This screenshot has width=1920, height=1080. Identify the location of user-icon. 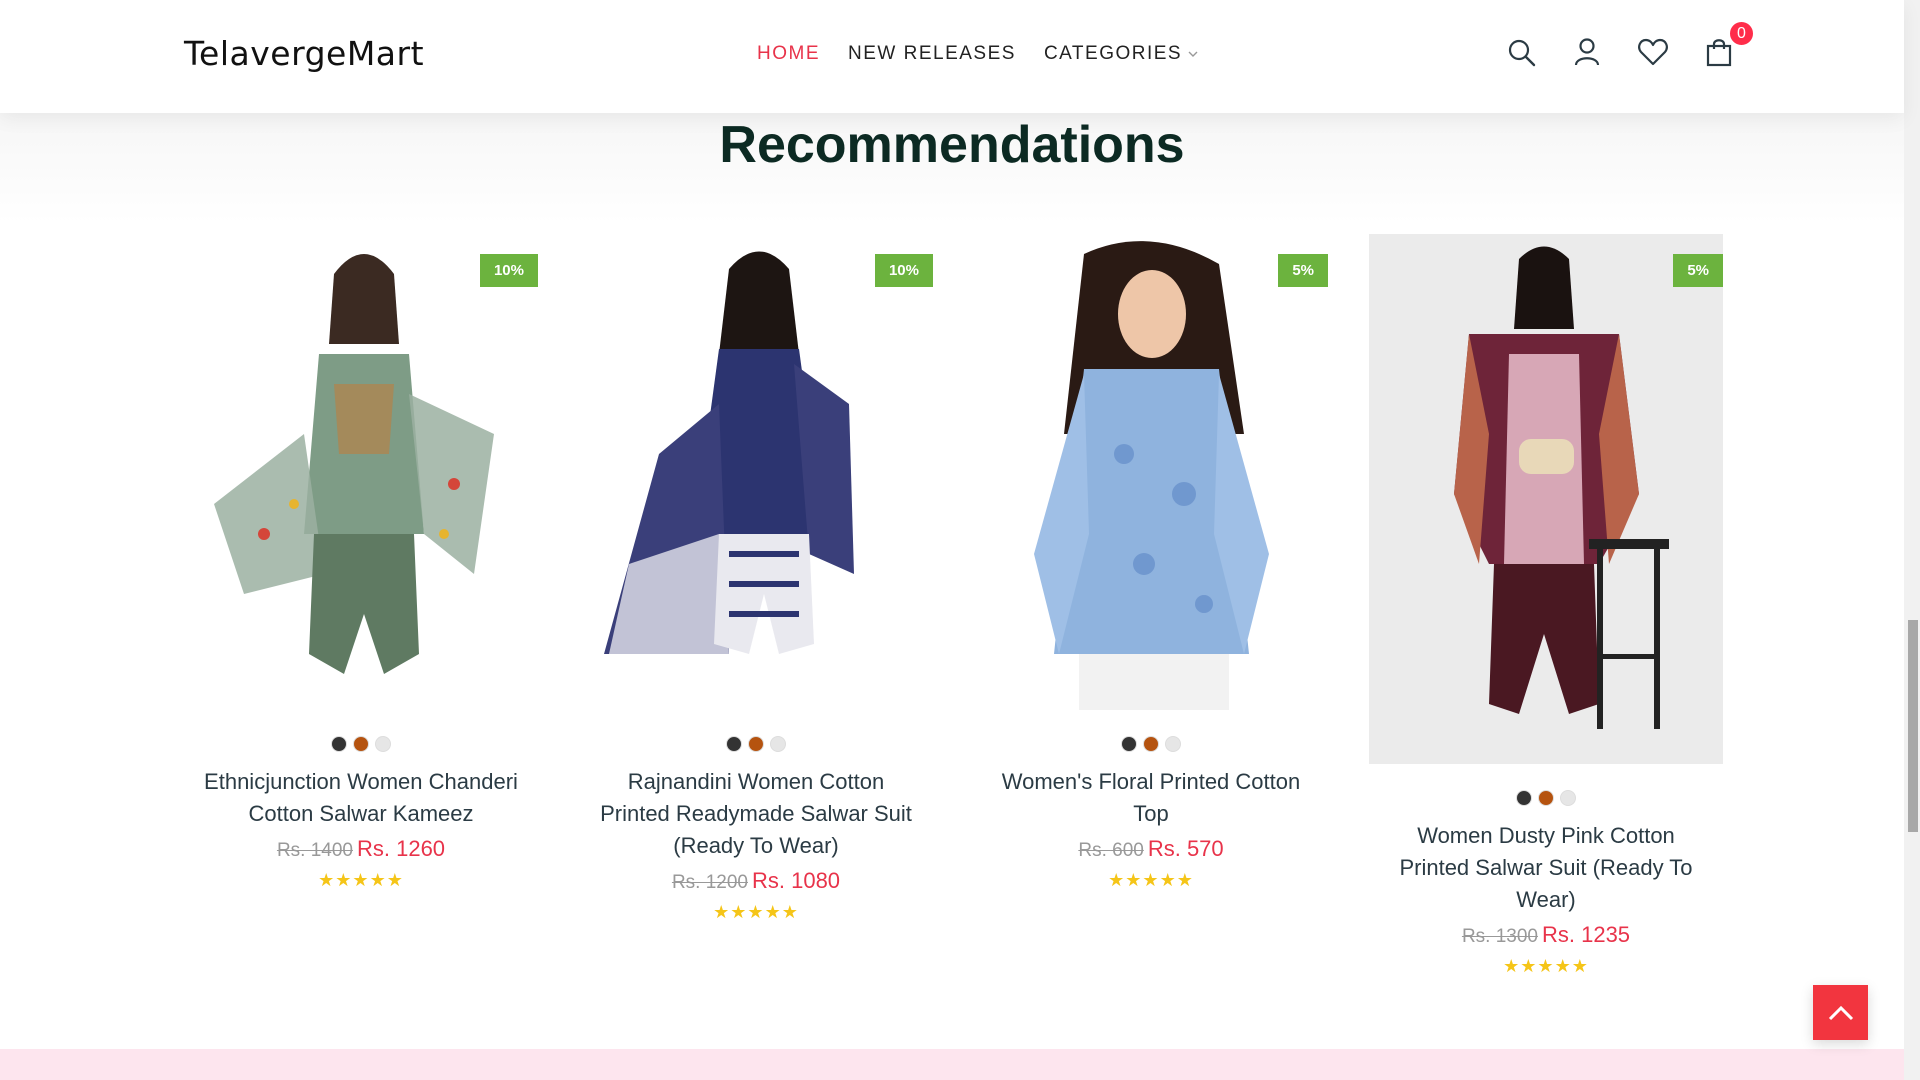
(1587, 52).